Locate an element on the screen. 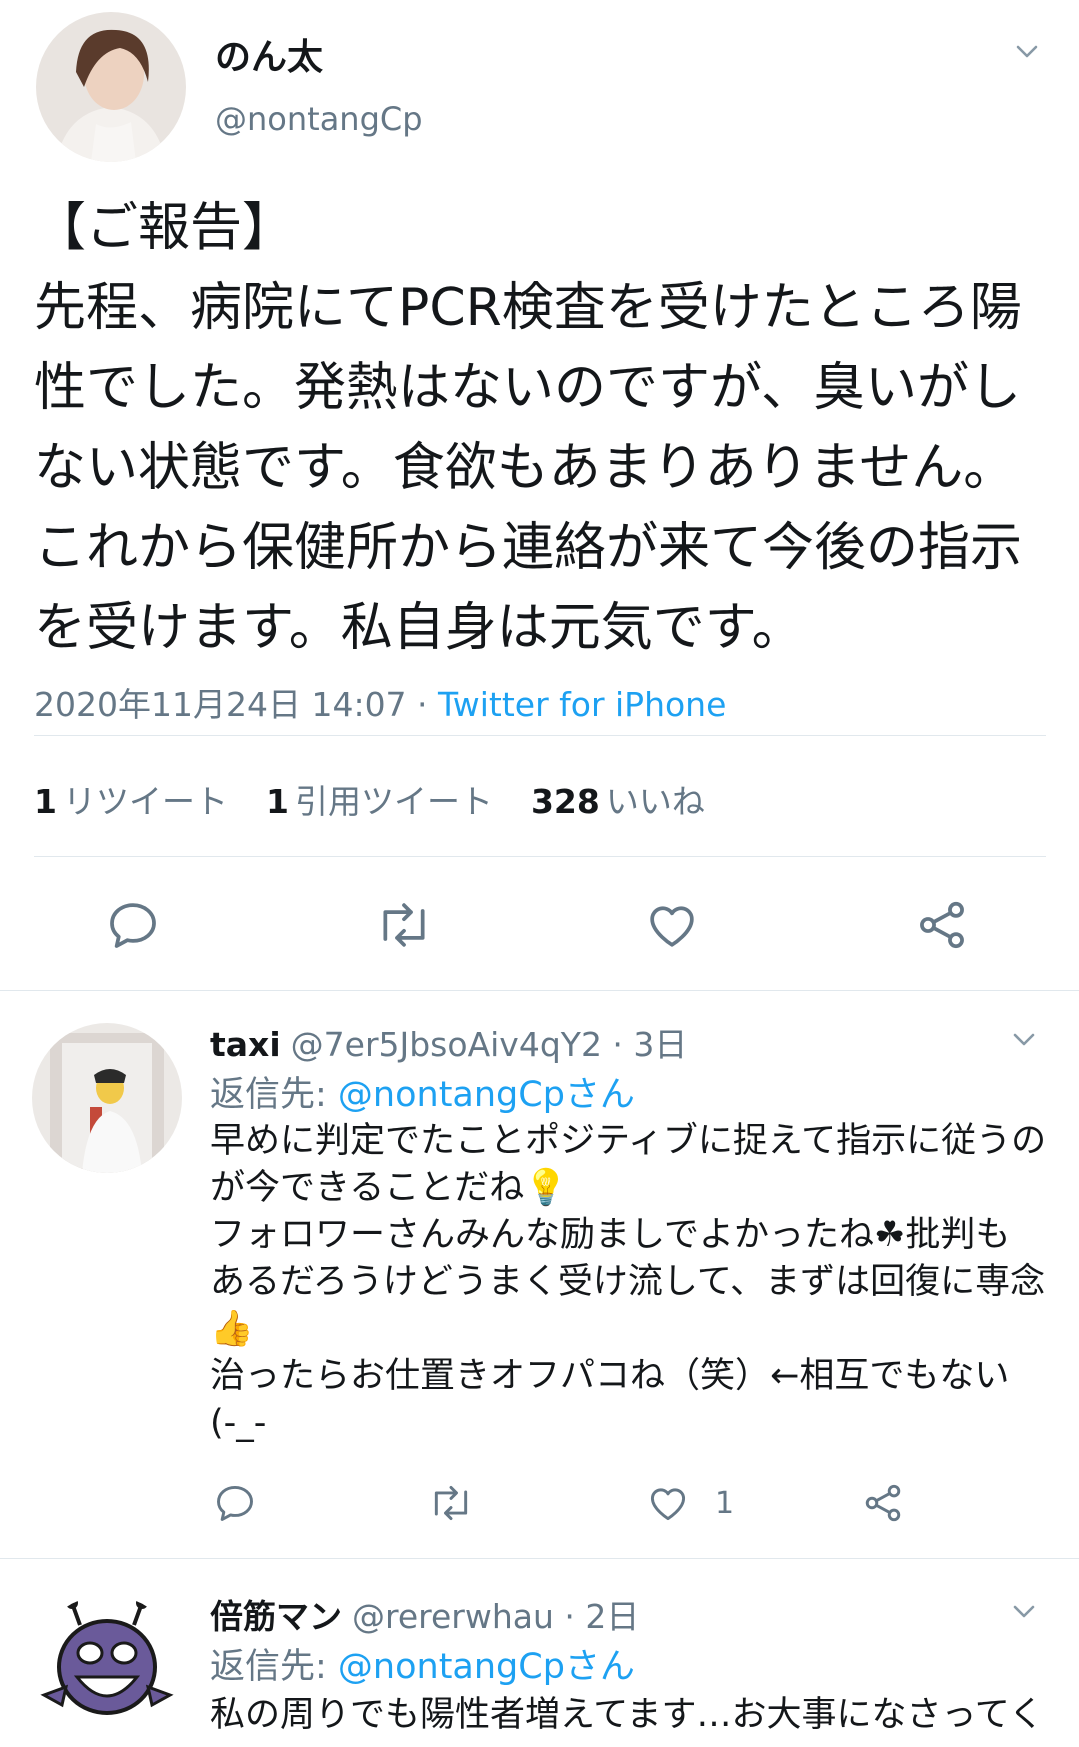  retweet-count: 1 is located at coordinates (45, 801).